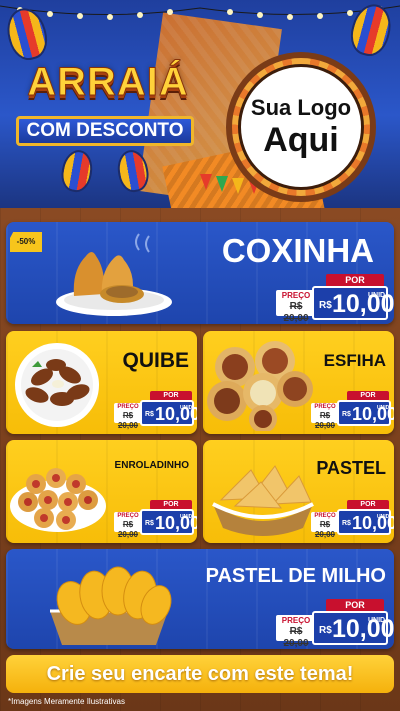 Image resolution: width=400 pixels, height=711 pixels. Describe the element at coordinates (200, 273) in the screenshot. I see `product-card-coxinha: COXINHA POR PREÇO R$ 20,00 R$ 10,00 UNID` at that location.